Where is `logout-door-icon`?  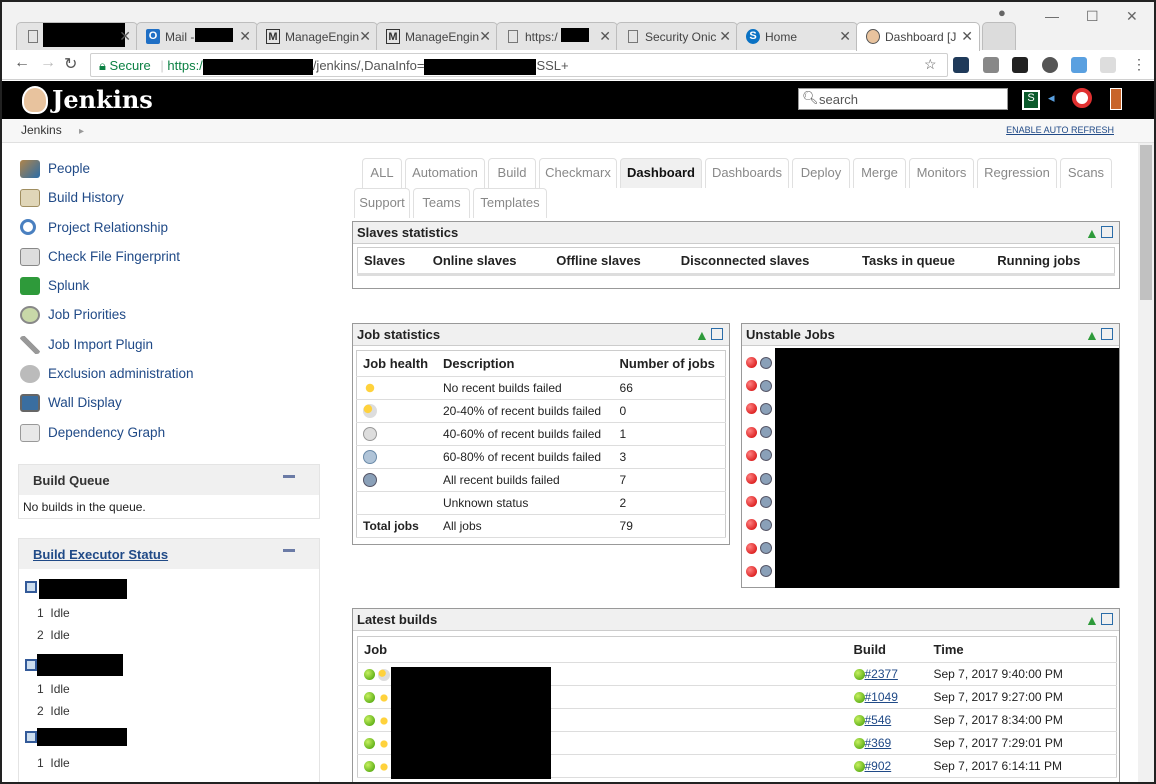
logout-door-icon is located at coordinates (1116, 99).